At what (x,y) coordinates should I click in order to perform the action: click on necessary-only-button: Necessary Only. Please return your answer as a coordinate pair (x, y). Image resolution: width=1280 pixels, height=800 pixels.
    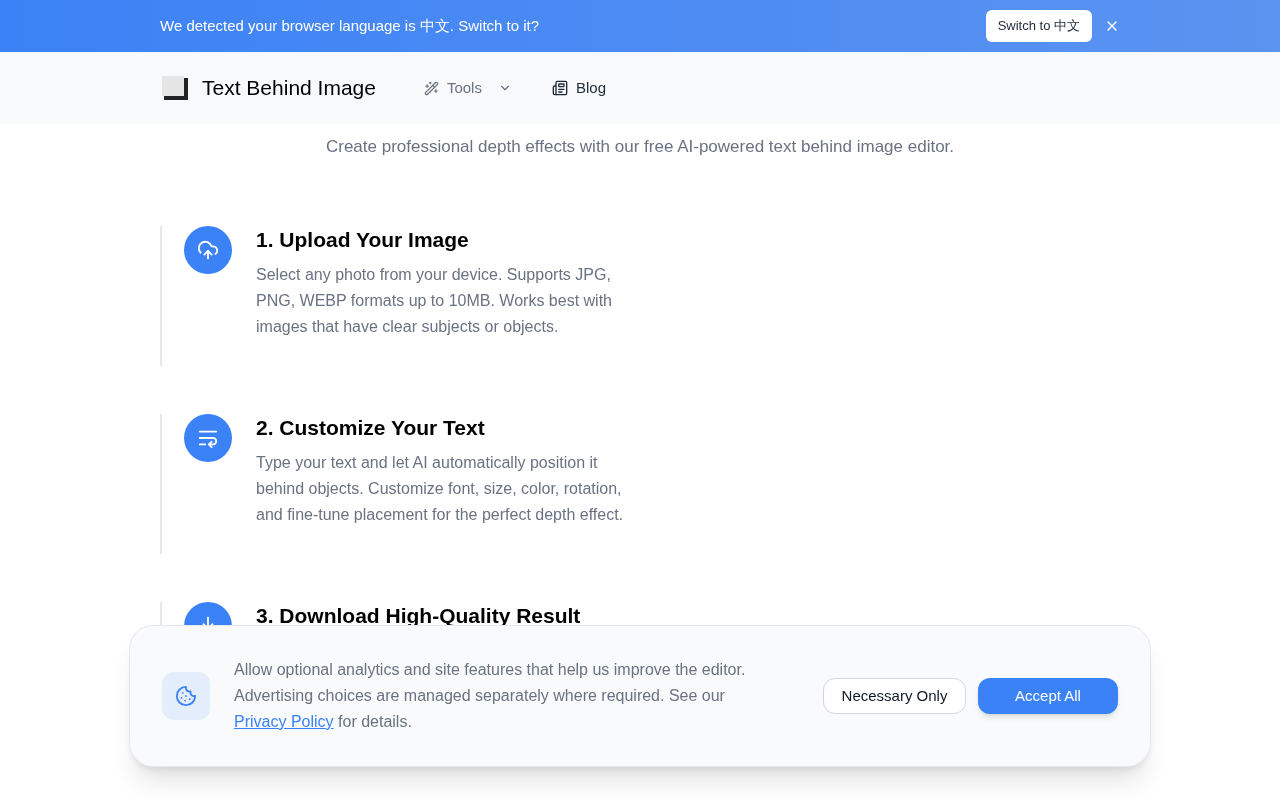
    Looking at the image, I should click on (894, 696).